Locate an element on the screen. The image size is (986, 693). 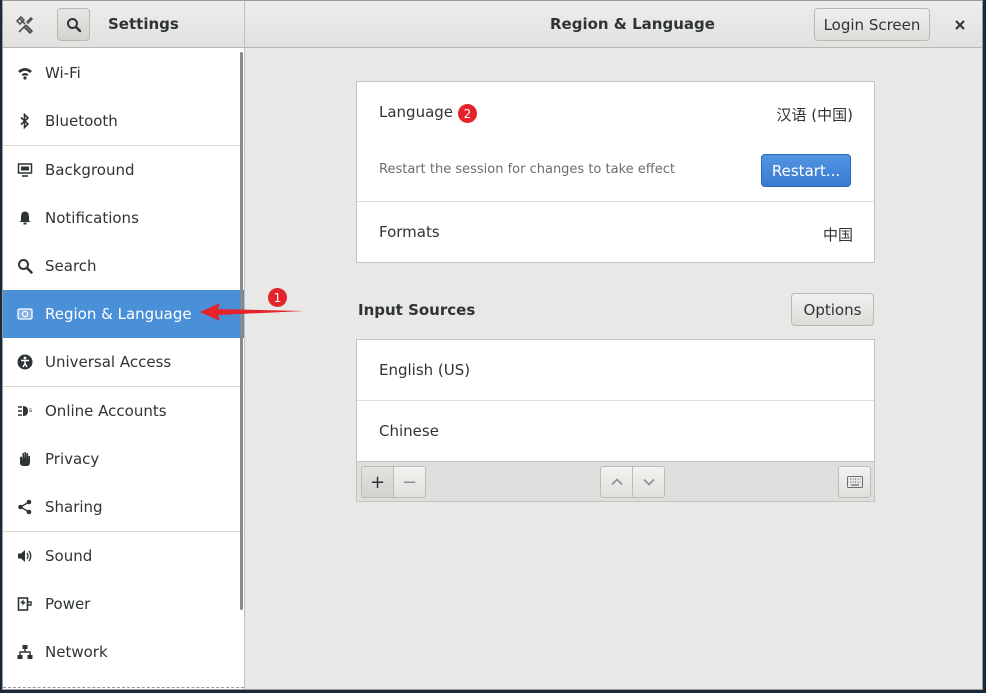
sidebar-item-wifi: Wi-Fi is located at coordinates (123, 73).